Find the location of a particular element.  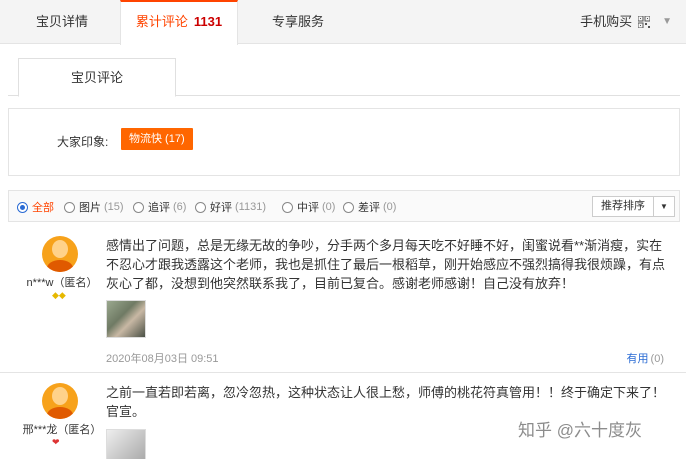

tab-reviews: 累计评论 1131 is located at coordinates (179, 22).